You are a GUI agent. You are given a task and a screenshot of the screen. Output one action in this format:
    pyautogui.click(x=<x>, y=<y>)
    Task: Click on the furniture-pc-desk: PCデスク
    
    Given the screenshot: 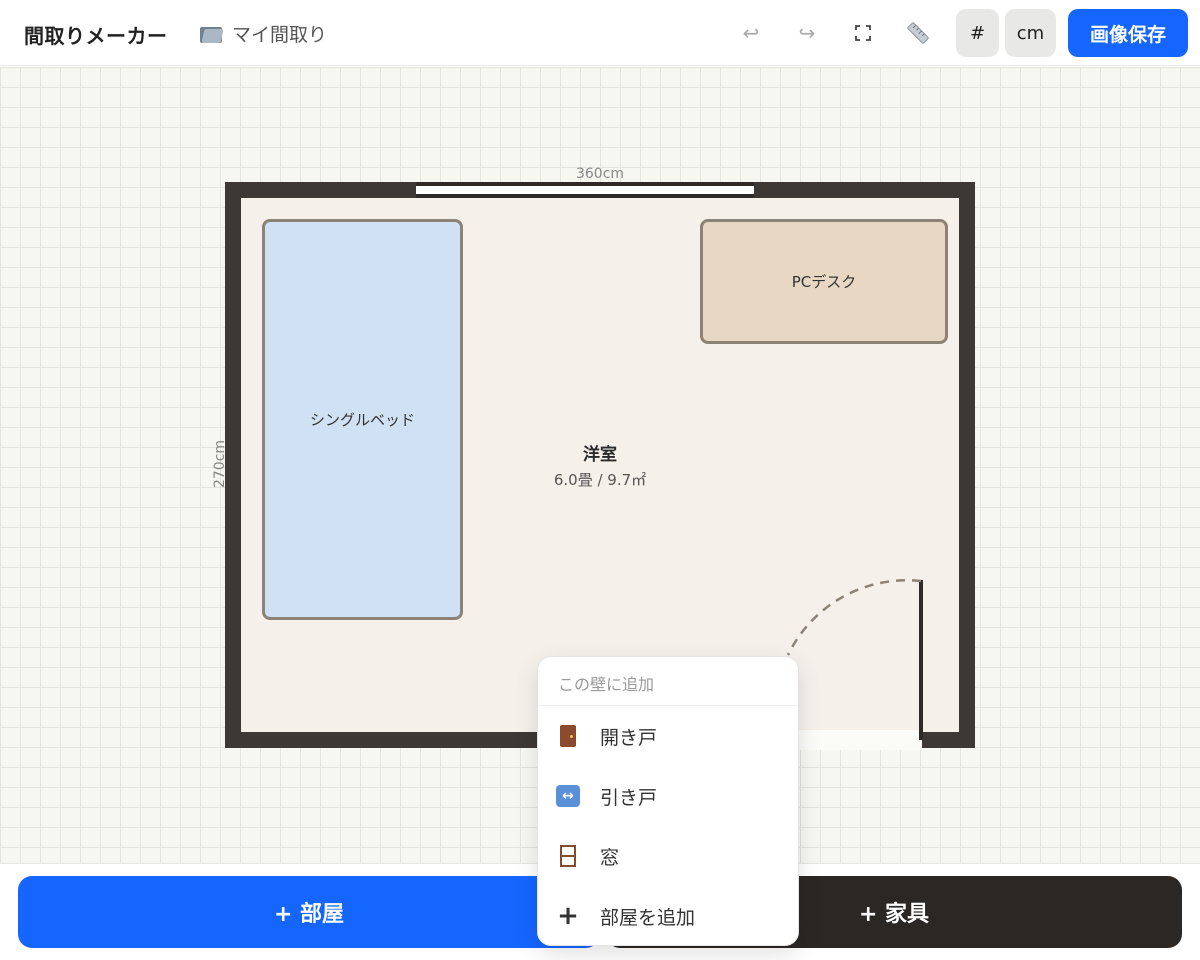 What is the action you would take?
    pyautogui.click(x=824, y=281)
    